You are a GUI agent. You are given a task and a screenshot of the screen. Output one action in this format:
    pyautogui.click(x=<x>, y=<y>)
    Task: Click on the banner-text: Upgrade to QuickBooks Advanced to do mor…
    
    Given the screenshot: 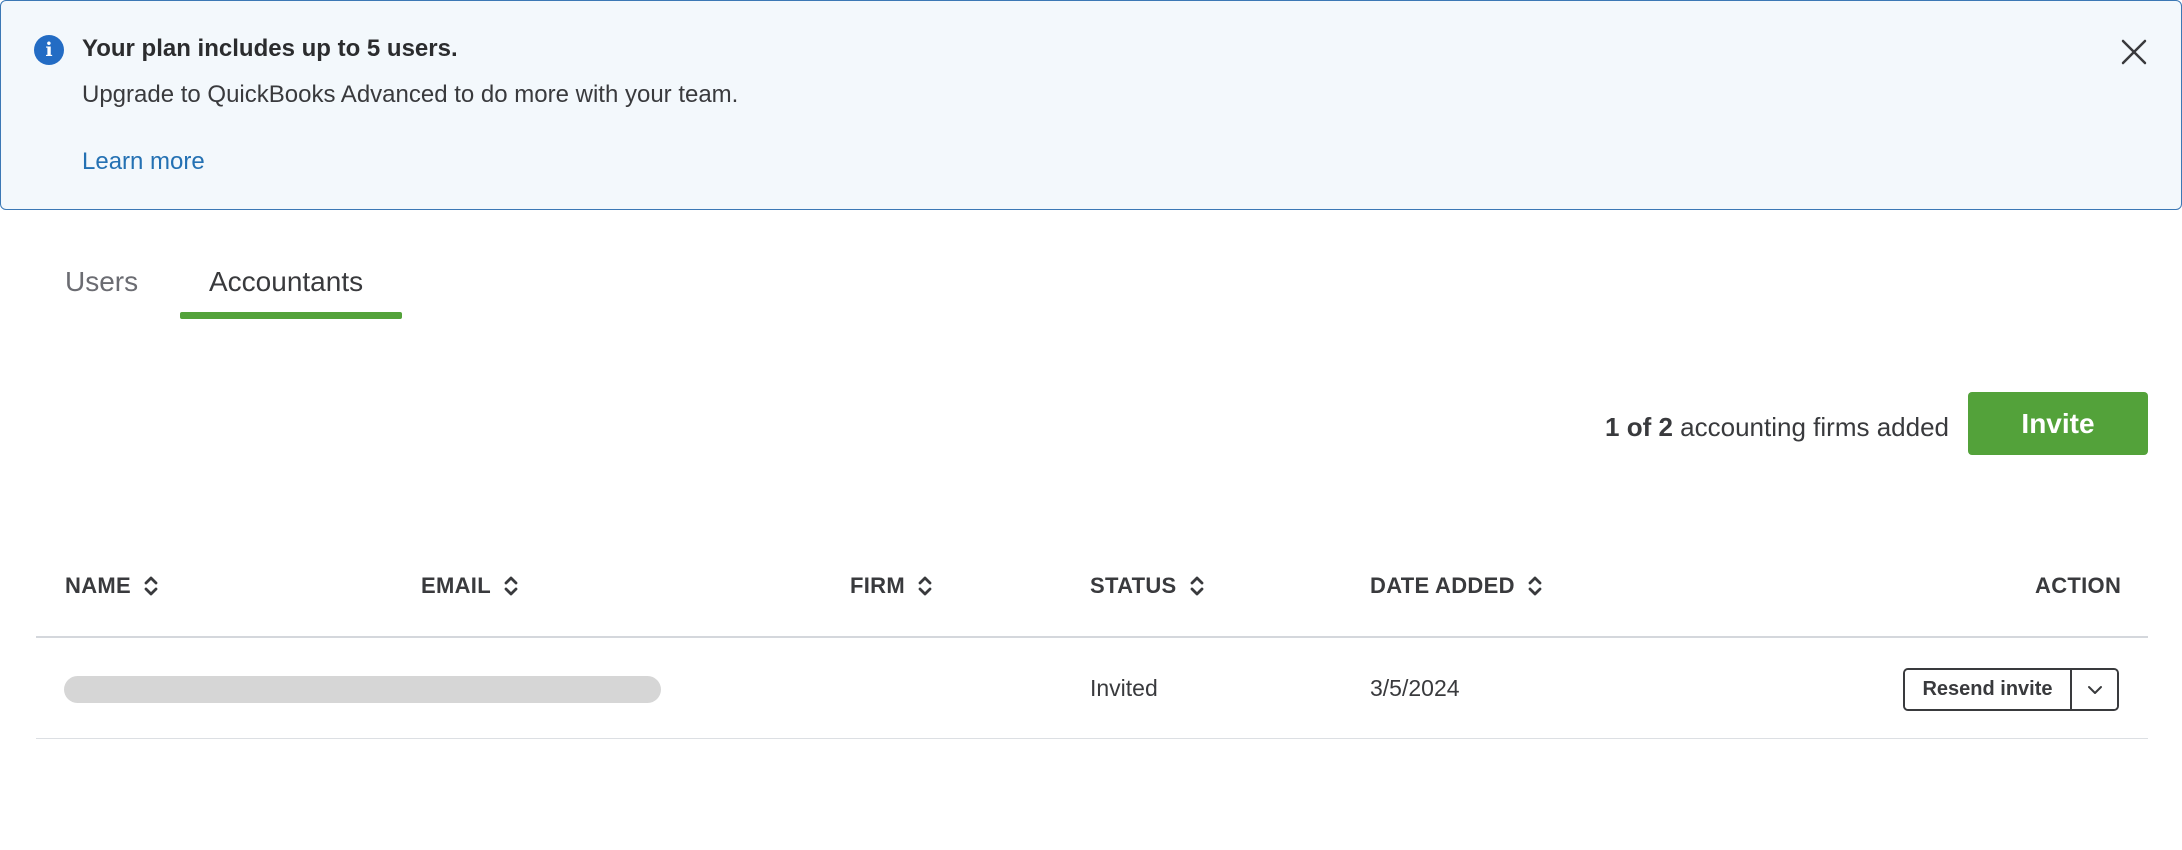 What is the action you would take?
    pyautogui.click(x=410, y=94)
    